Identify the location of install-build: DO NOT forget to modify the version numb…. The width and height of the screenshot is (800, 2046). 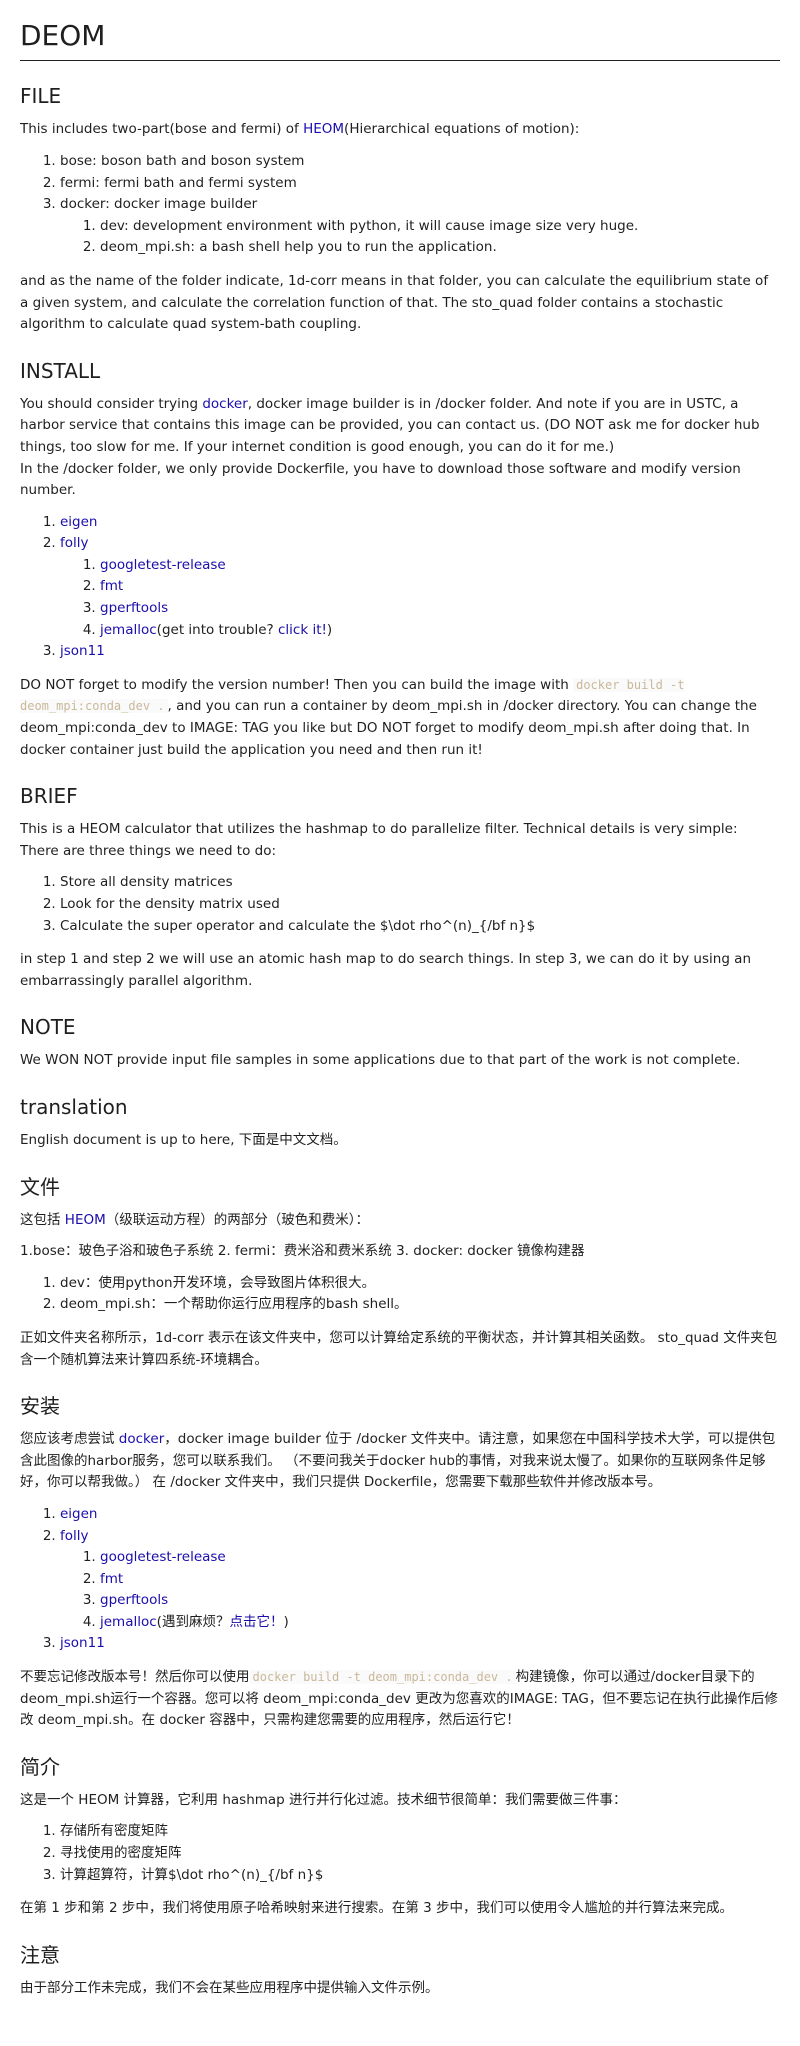
(388, 717).